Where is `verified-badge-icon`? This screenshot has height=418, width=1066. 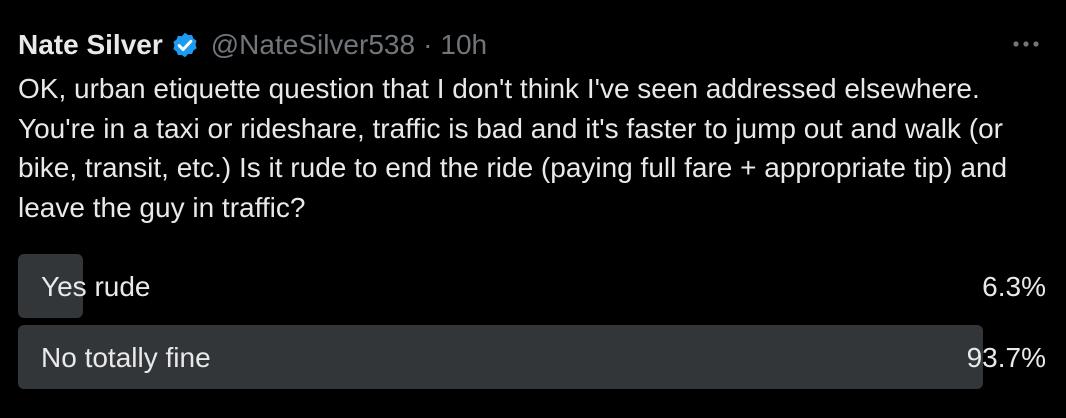
verified-badge-icon is located at coordinates (185, 45).